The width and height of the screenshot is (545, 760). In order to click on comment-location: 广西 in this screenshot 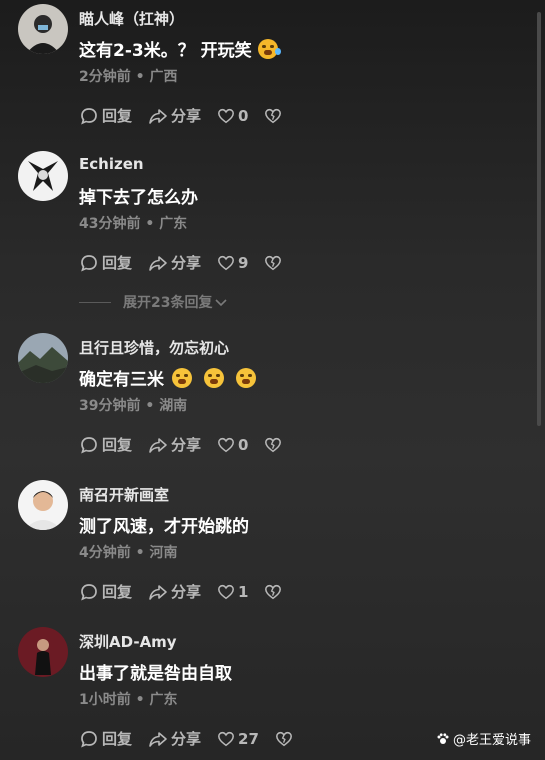, I will do `click(163, 77)`.